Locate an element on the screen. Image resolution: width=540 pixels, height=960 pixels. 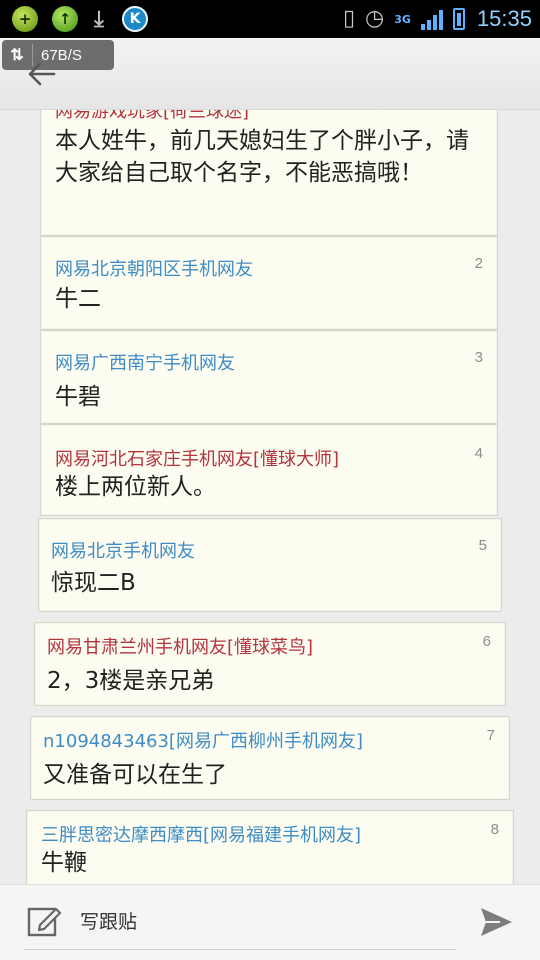
floor-card-2: 网易北京朝阳区手机网友 2 牛二 is located at coordinates (269, 283).